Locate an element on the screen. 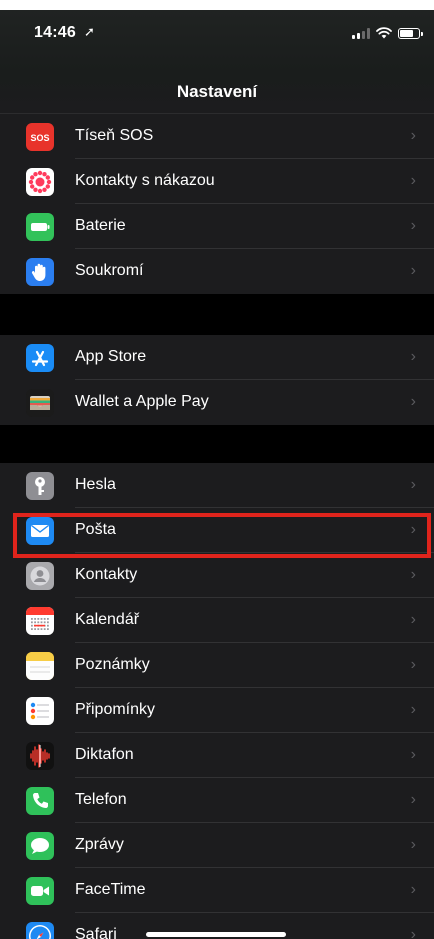 The height and width of the screenshot is (939, 434). facetime-icon is located at coordinates (40, 891).